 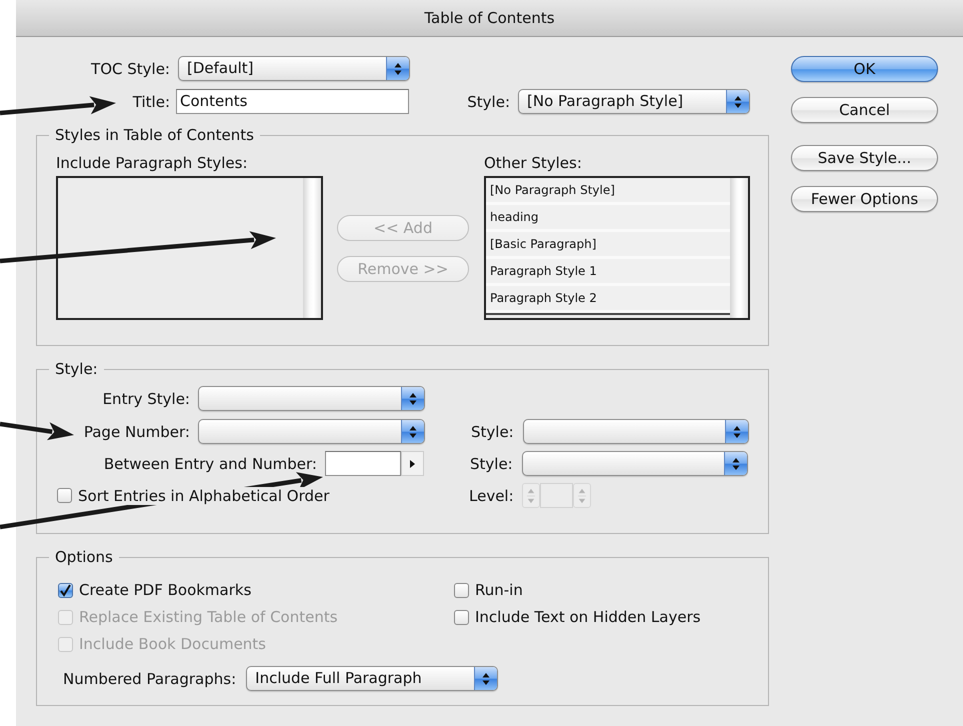 I want to click on list-item: Paragraph Style 1, so click(x=608, y=272).